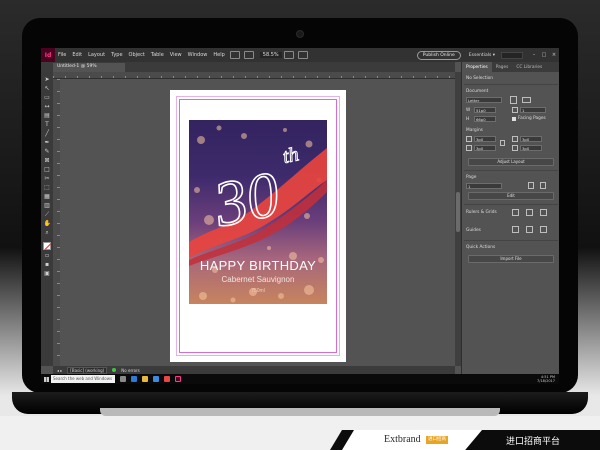 Image resolution: width=600 pixels, height=450 pixels. Describe the element at coordinates (533, 110) in the screenshot. I see `pages-count-input: 1` at that location.